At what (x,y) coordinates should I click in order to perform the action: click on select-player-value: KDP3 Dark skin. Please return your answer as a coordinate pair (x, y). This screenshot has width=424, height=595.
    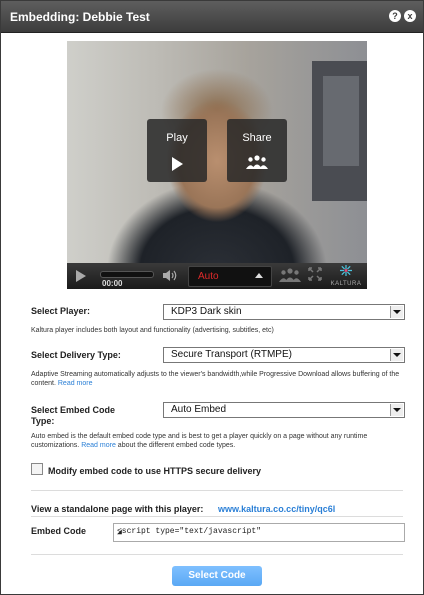
    Looking at the image, I should click on (206, 311).